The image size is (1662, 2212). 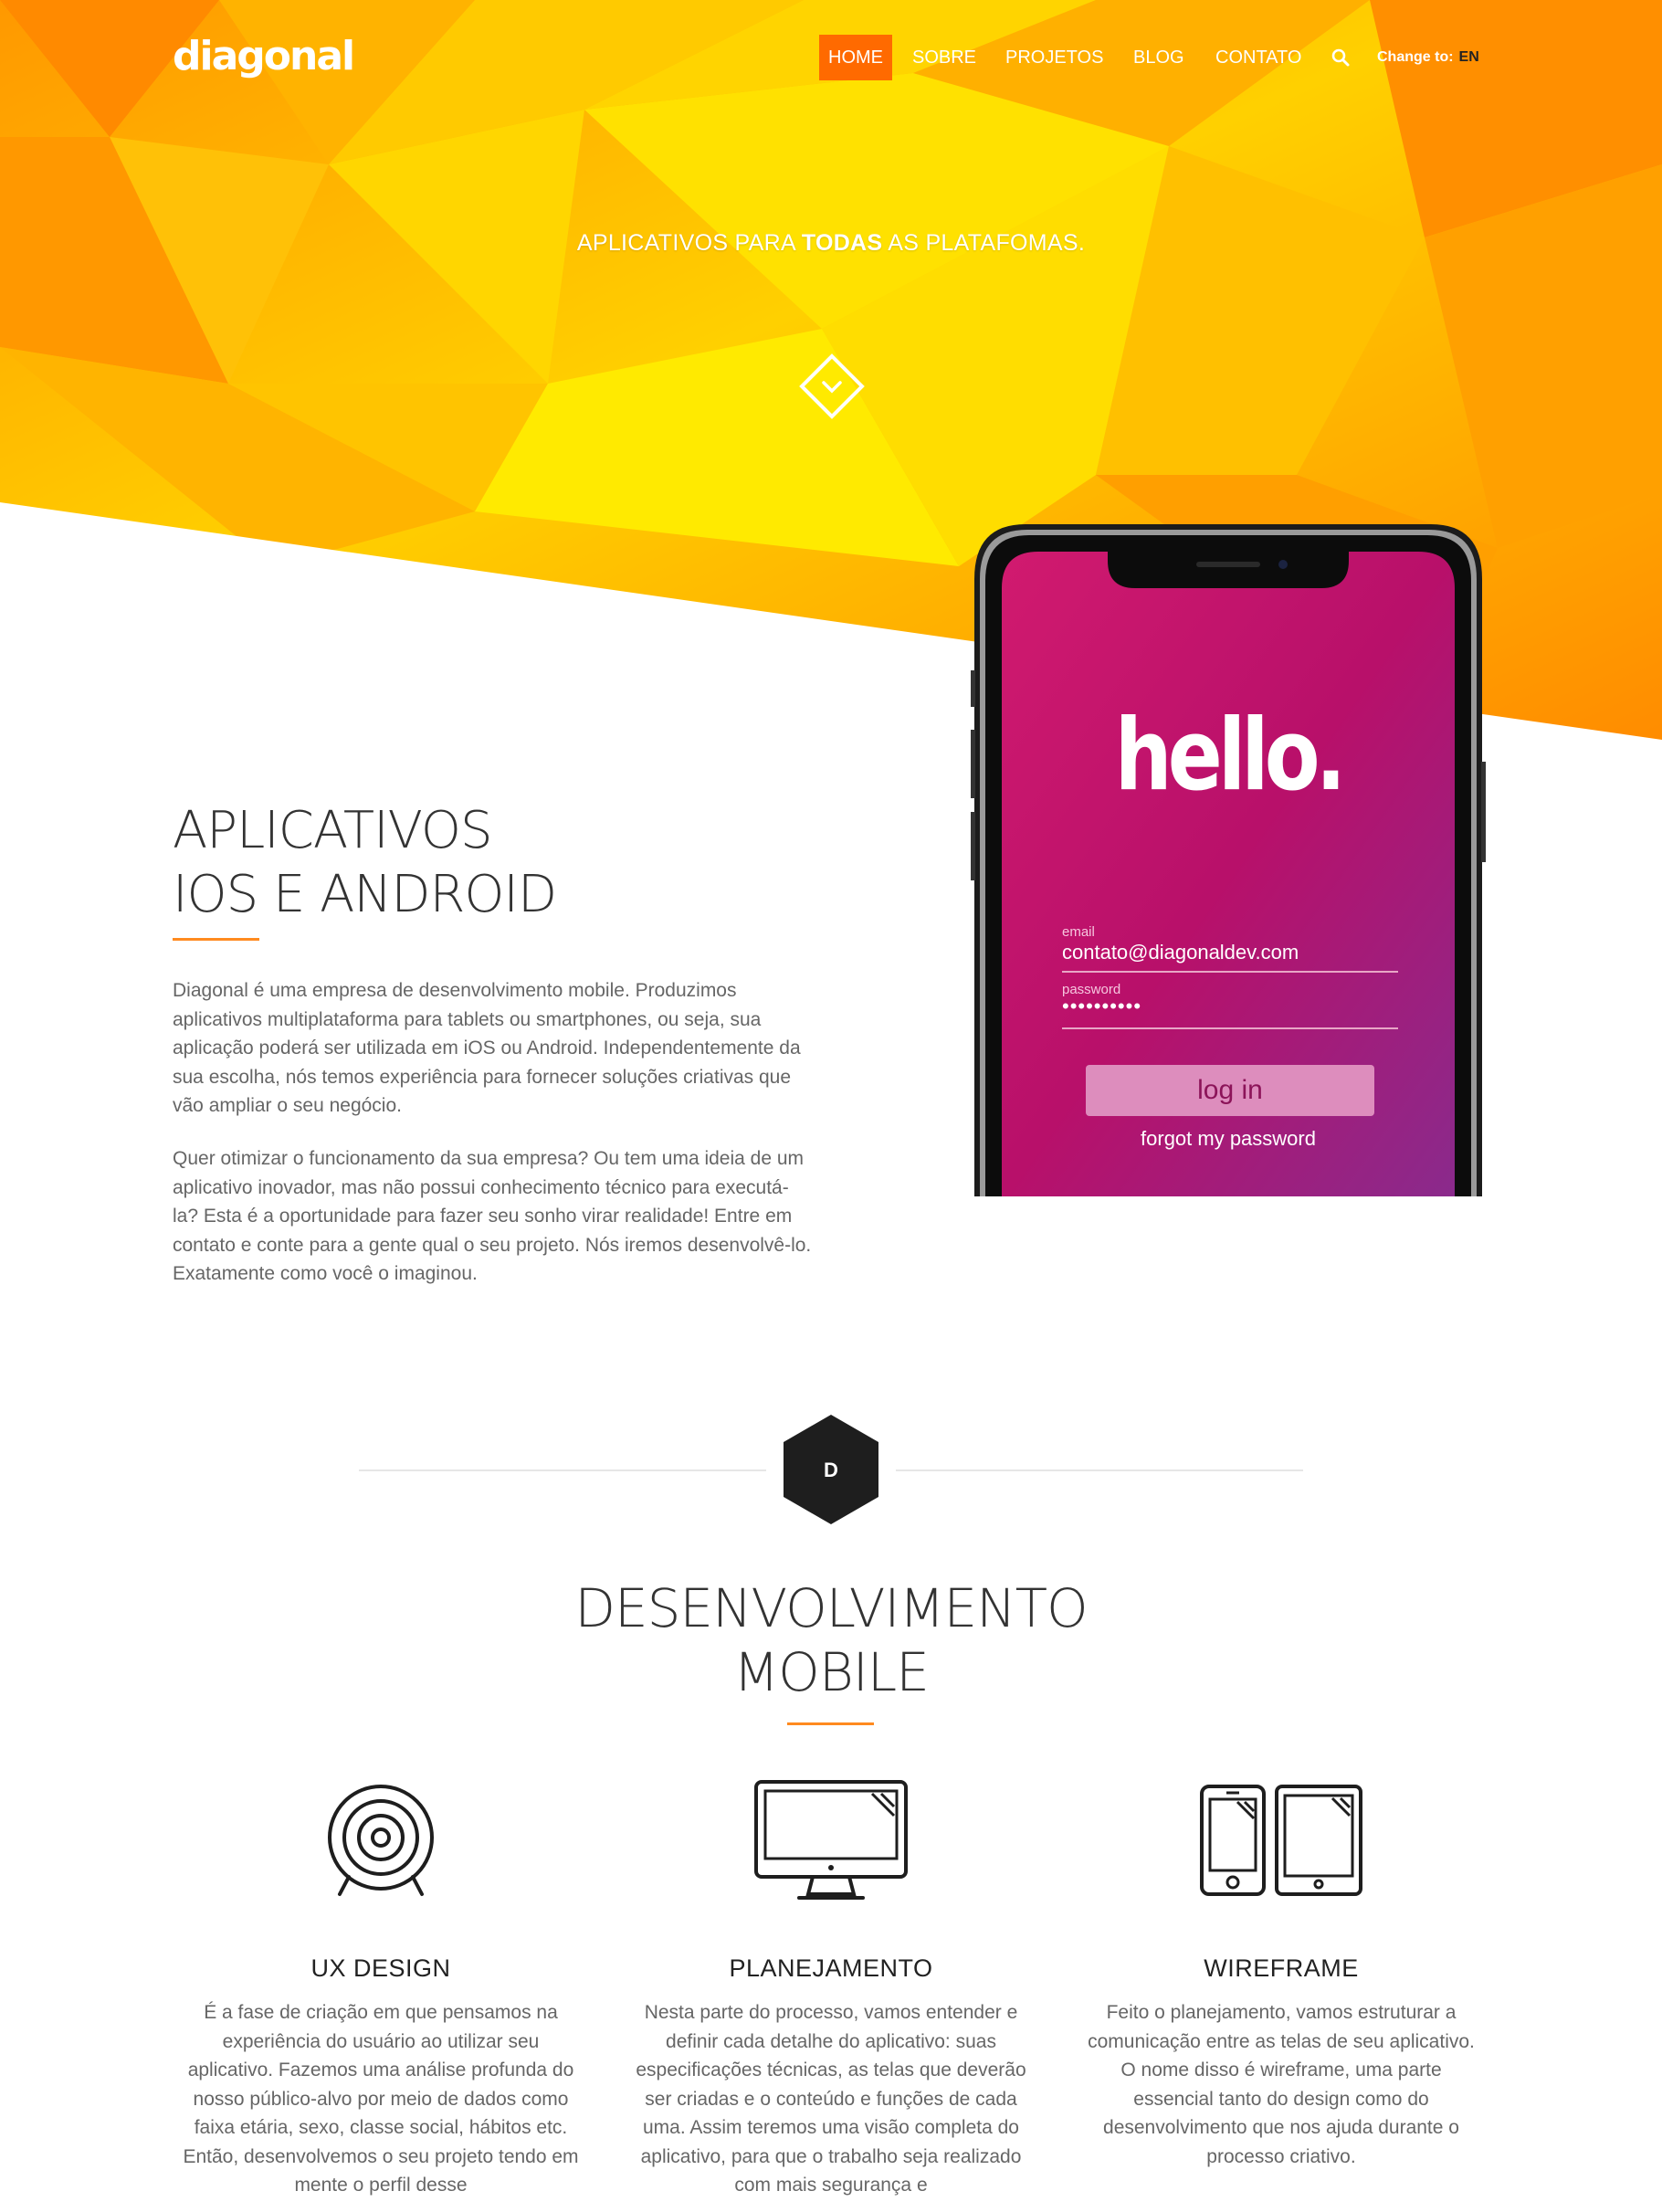 What do you see at coordinates (832, 386) in the screenshot?
I see `chevron-down-icon` at bounding box center [832, 386].